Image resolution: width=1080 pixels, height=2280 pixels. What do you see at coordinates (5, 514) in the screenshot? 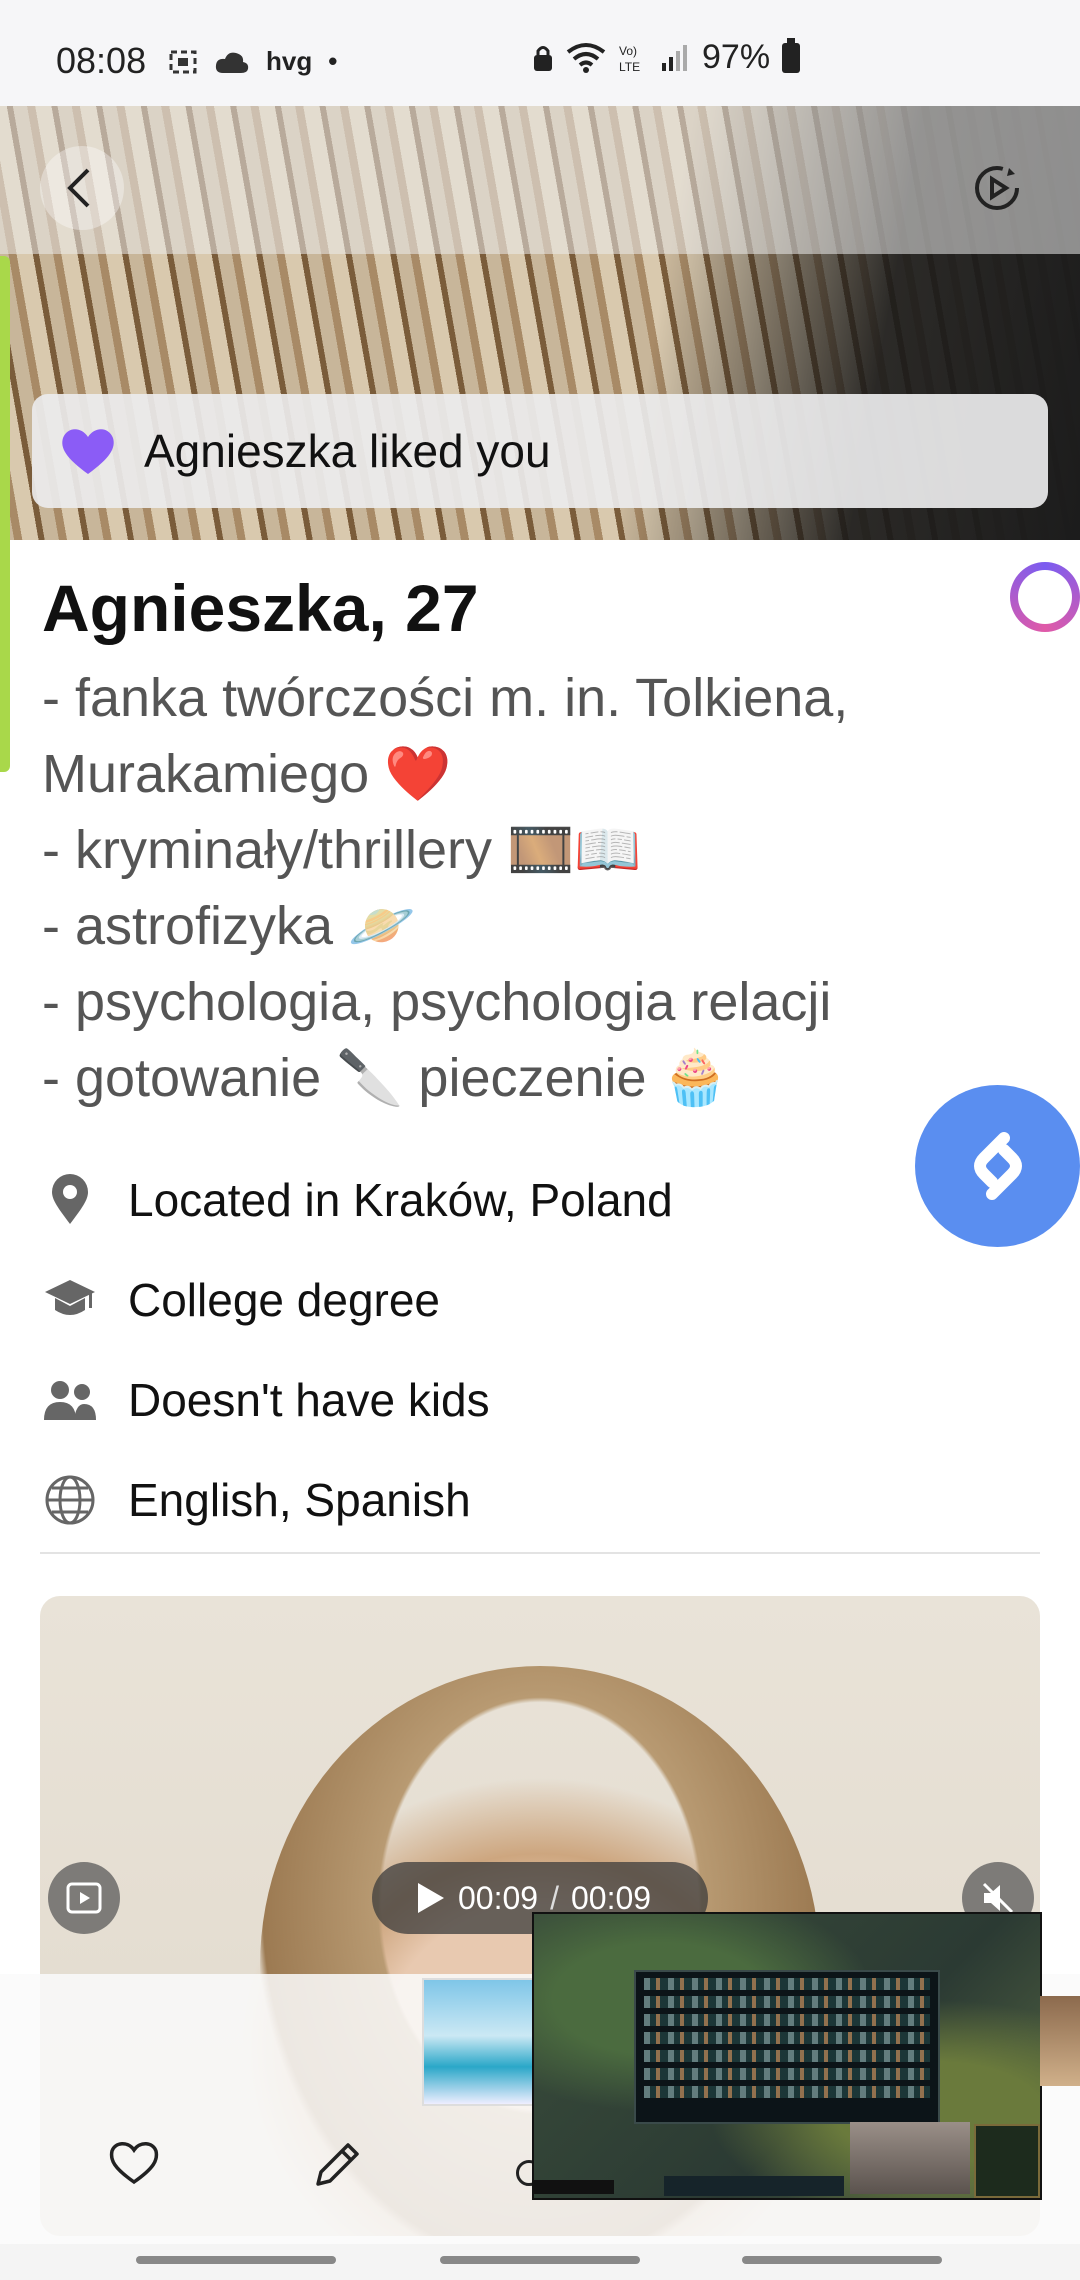
I see `side-edge-handle` at bounding box center [5, 514].